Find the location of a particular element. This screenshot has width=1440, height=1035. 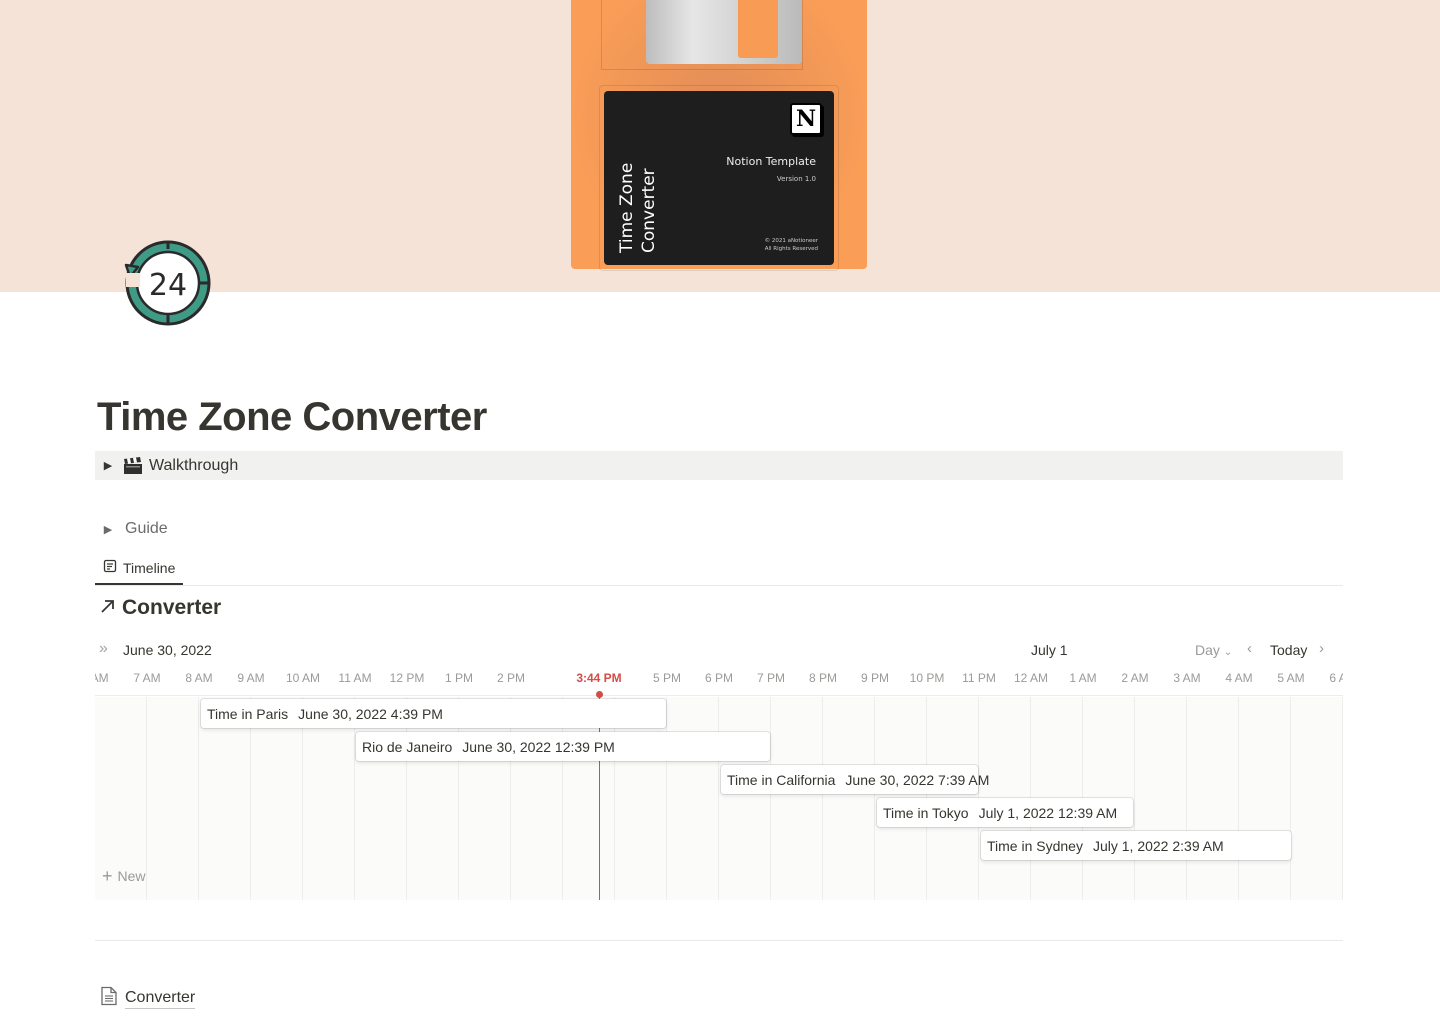

item-title: Time in Paris is located at coordinates (248, 713).